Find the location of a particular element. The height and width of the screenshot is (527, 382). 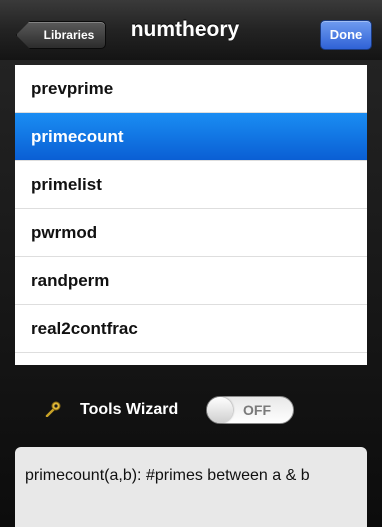

toggle-knob is located at coordinates (220, 410).